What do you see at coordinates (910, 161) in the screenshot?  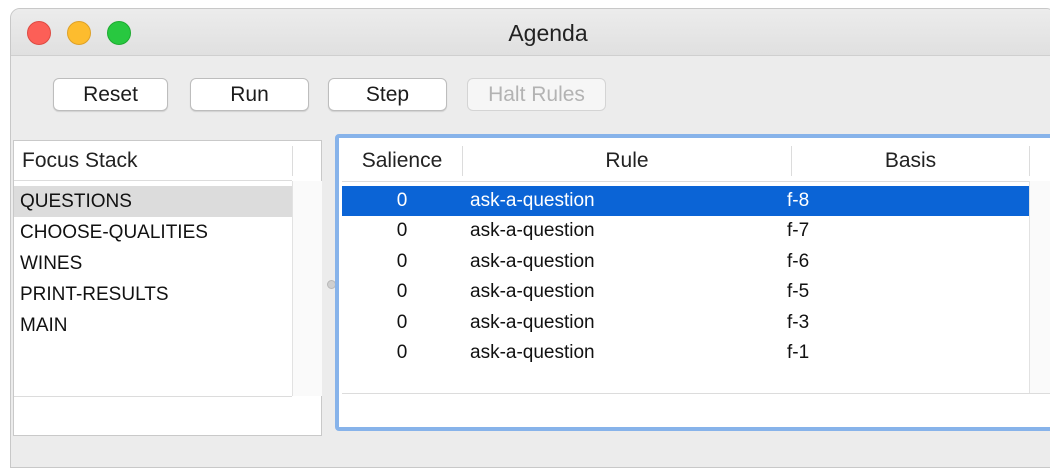 I see `column-header-basis: Basis` at bounding box center [910, 161].